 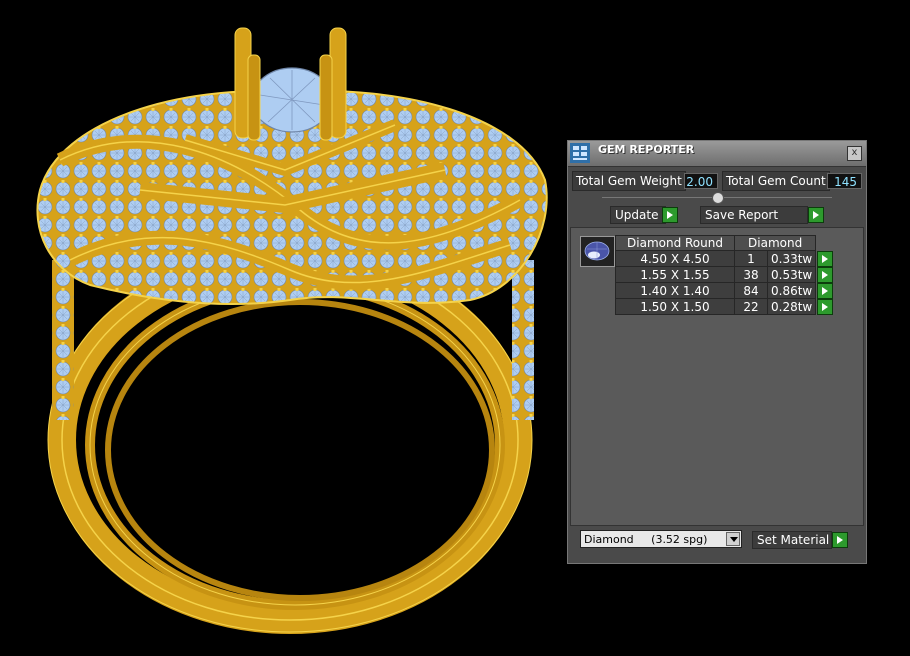 What do you see at coordinates (597, 251) in the screenshot?
I see `diamond-gem-icon` at bounding box center [597, 251].